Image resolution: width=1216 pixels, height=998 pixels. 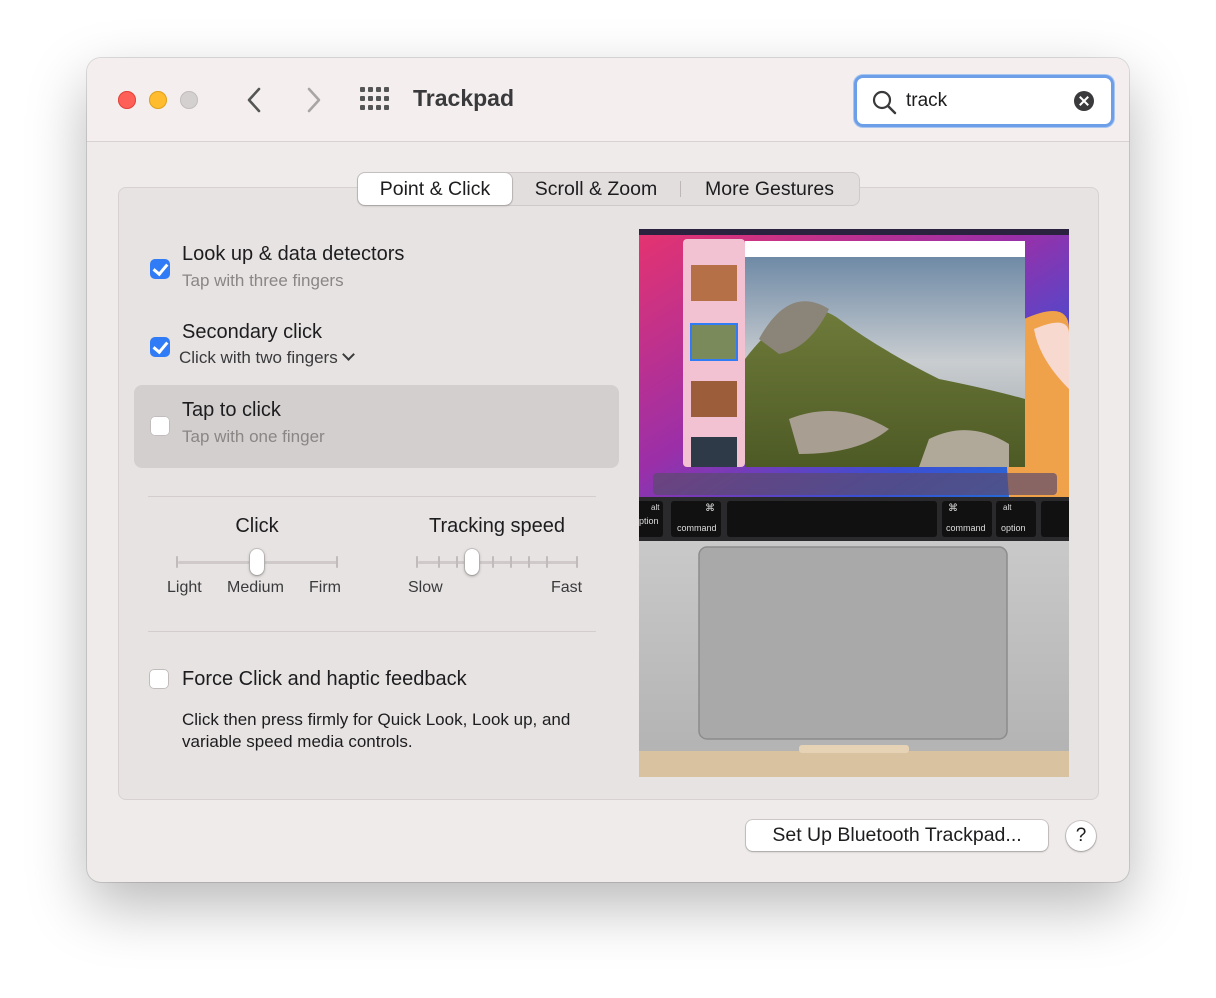 I want to click on tab-point-click: Point & Click, so click(x=435, y=189).